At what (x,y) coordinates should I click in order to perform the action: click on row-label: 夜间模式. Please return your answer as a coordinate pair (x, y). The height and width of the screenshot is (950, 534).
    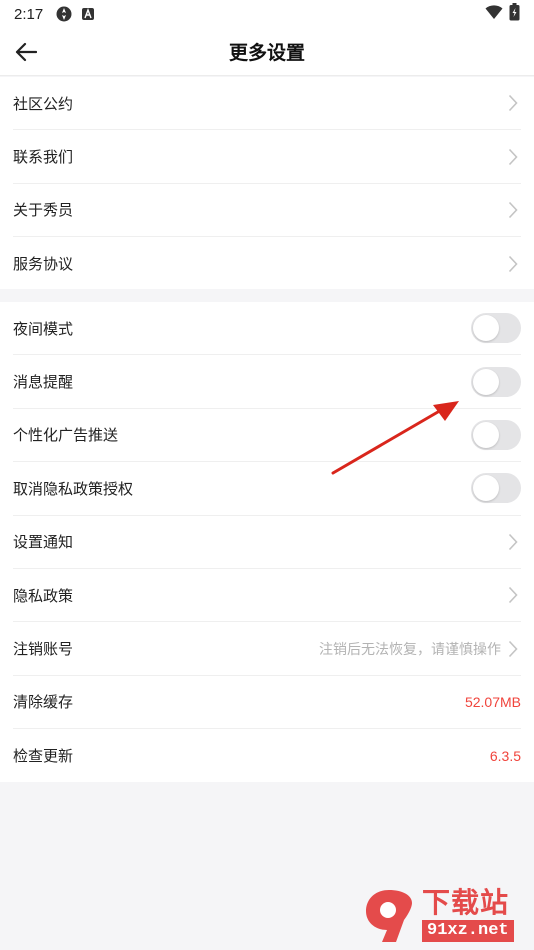
    Looking at the image, I should click on (43, 328).